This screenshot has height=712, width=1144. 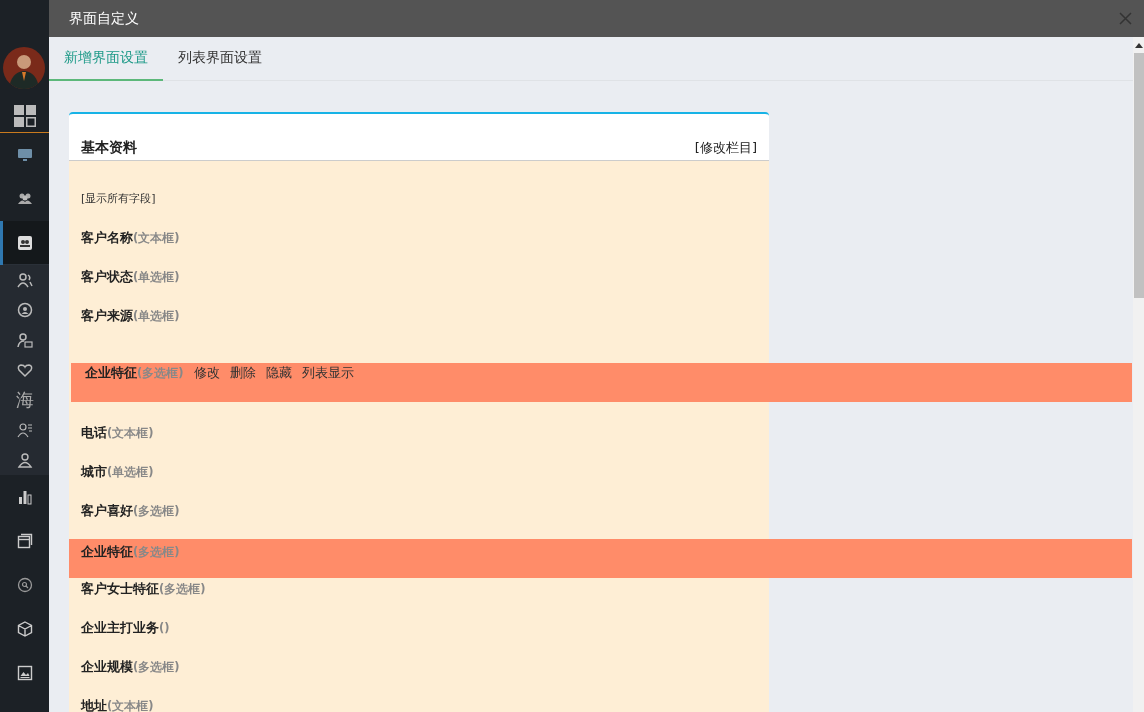 What do you see at coordinates (109, 148) in the screenshot?
I see `section-title: 基本资料` at bounding box center [109, 148].